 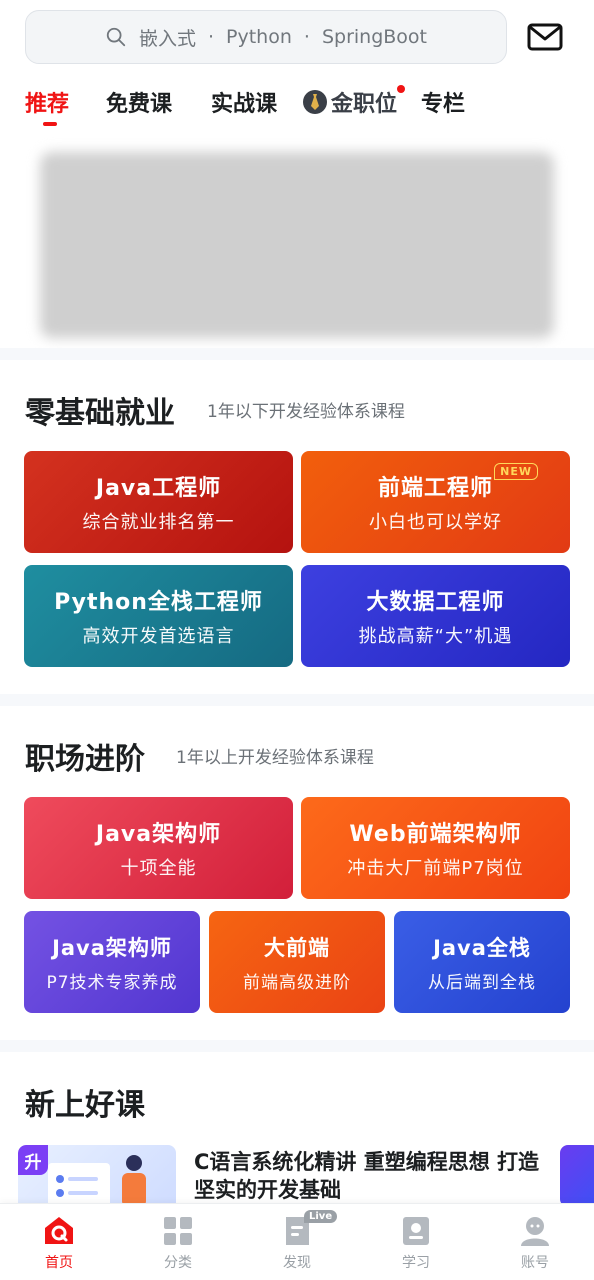 I want to click on card-subtitle: P7技术专家养成, so click(x=112, y=982).